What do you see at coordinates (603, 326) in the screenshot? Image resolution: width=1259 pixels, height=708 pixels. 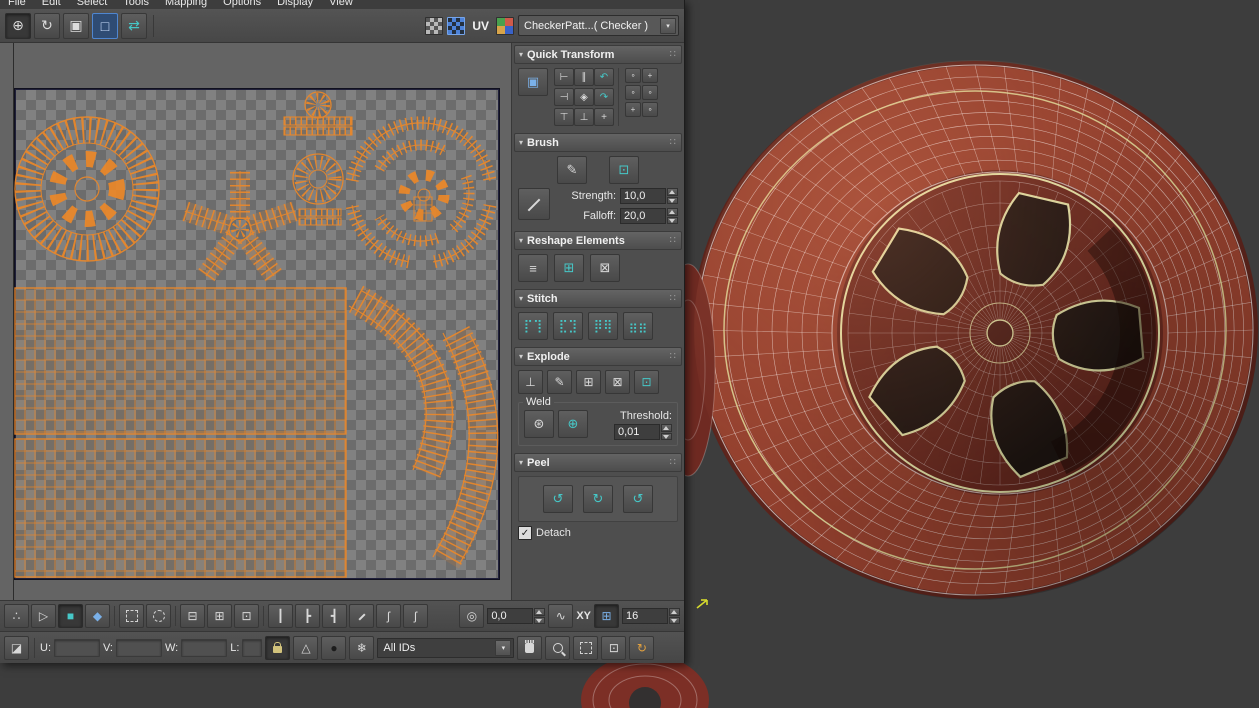 I see `stitch-to-source-button: ⡿⢿` at bounding box center [603, 326].